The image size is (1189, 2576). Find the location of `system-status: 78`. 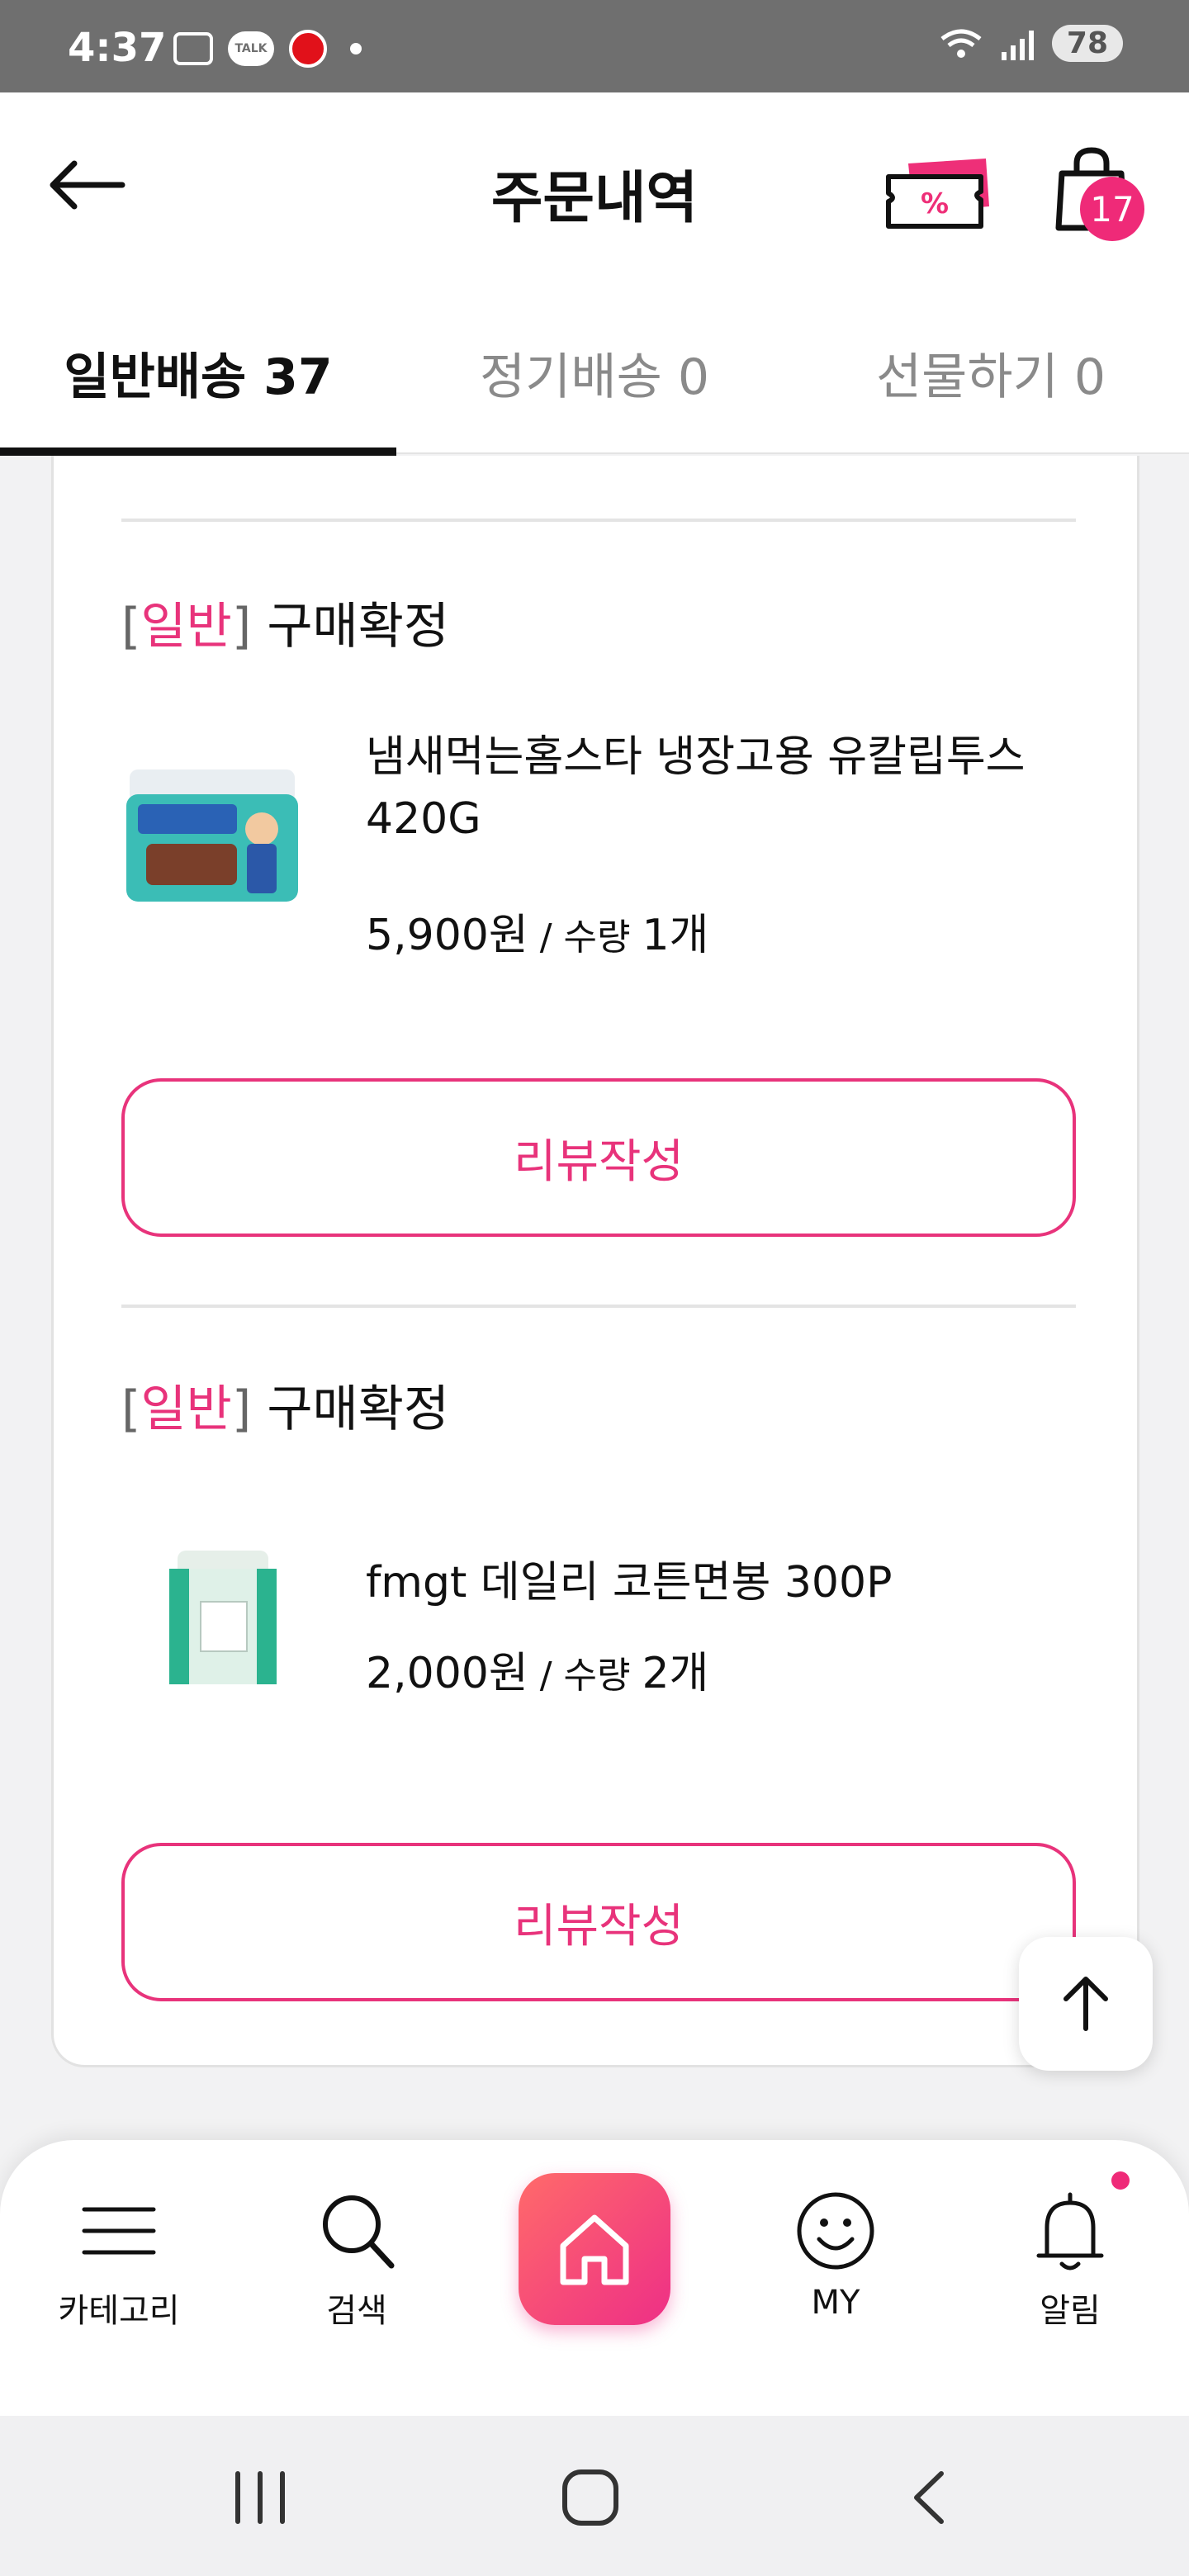

system-status: 78 is located at coordinates (1031, 43).